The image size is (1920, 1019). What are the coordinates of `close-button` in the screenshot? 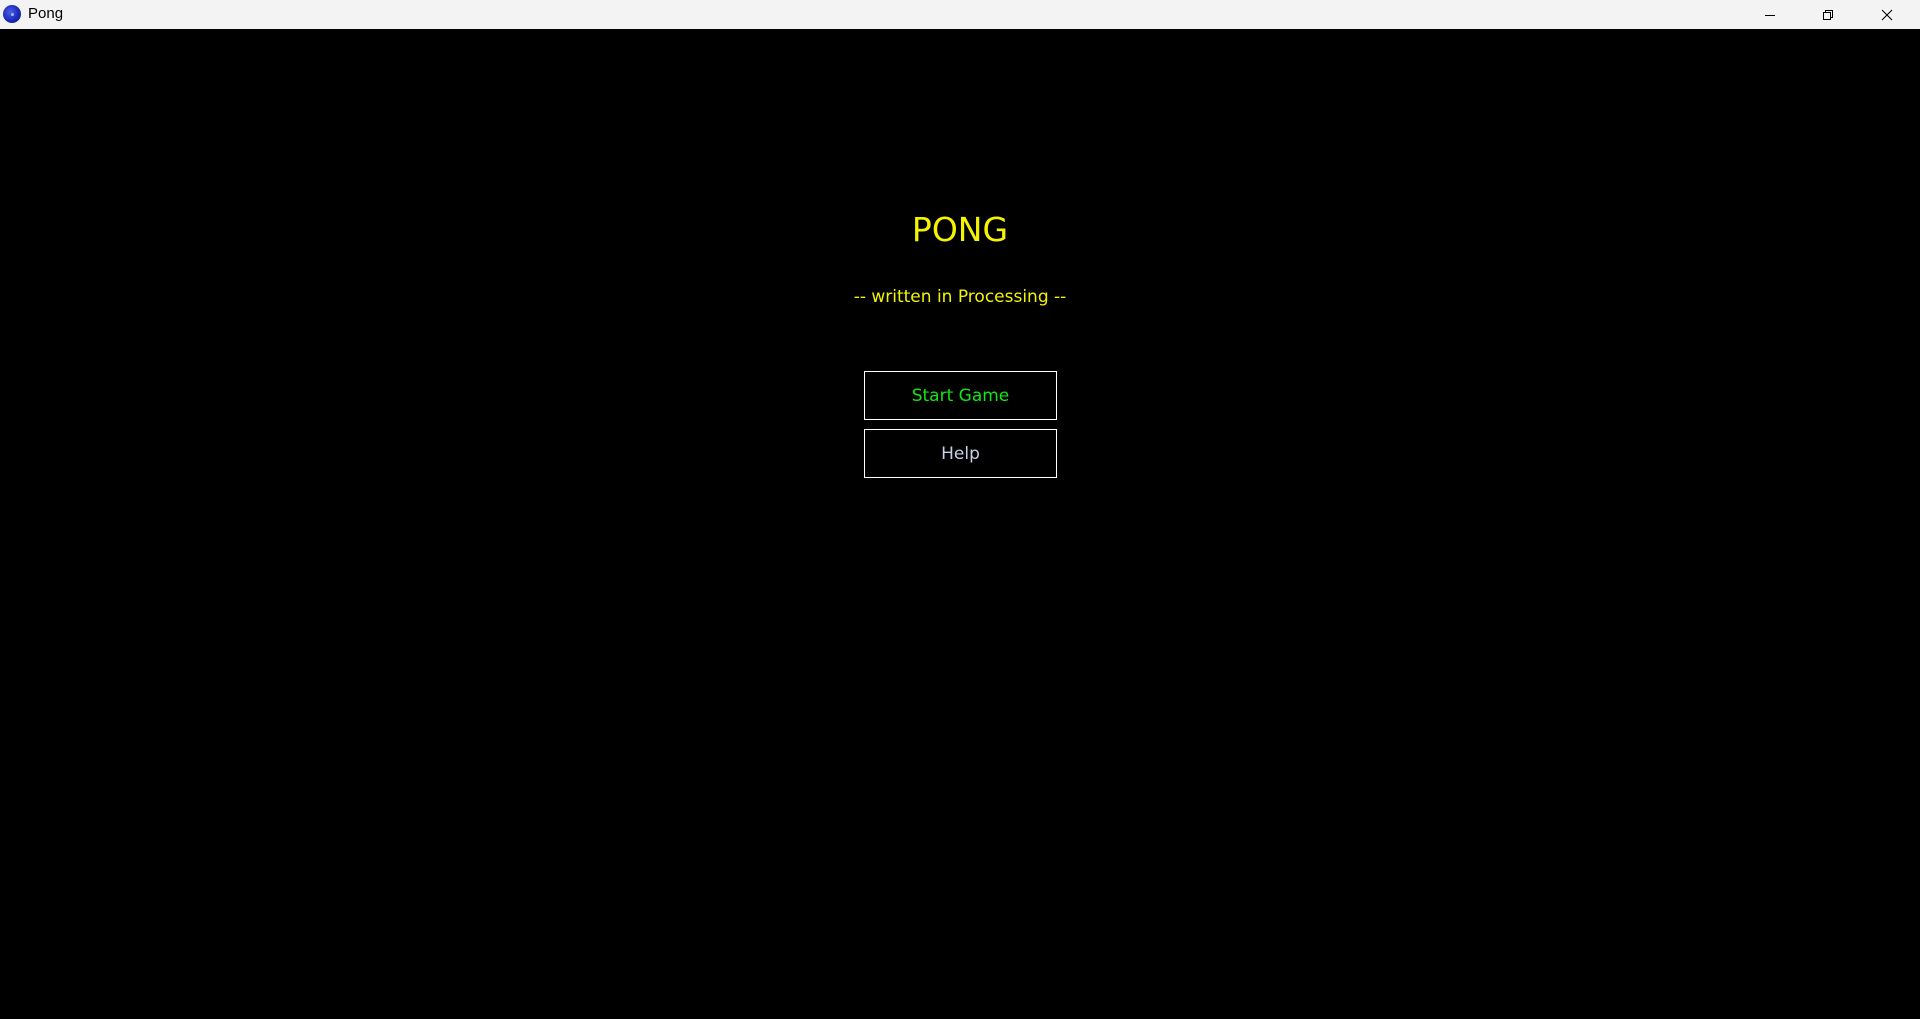 It's located at (1887, 14).